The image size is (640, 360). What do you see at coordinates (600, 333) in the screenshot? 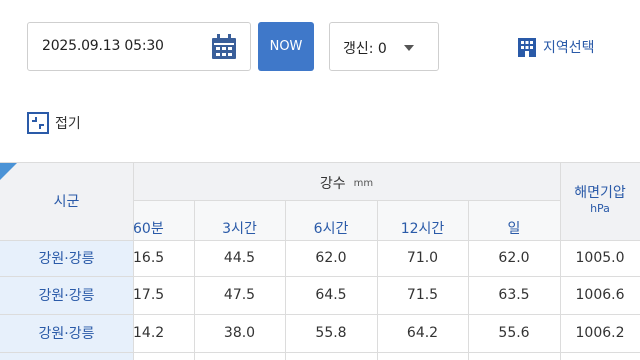
I see `cell-pressure: 1006.2` at bounding box center [600, 333].